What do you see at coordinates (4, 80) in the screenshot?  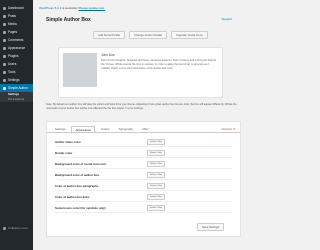 I see `settings-icon` at bounding box center [4, 80].